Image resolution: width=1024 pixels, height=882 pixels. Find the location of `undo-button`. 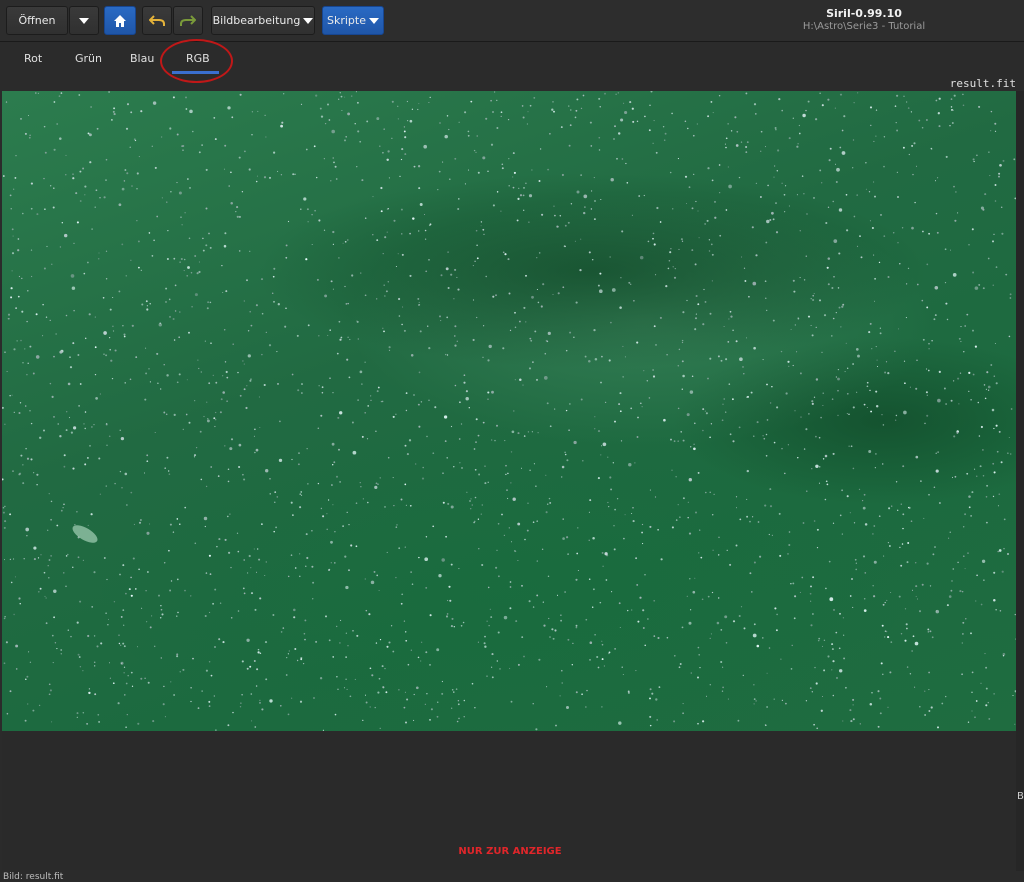

undo-button is located at coordinates (157, 20).